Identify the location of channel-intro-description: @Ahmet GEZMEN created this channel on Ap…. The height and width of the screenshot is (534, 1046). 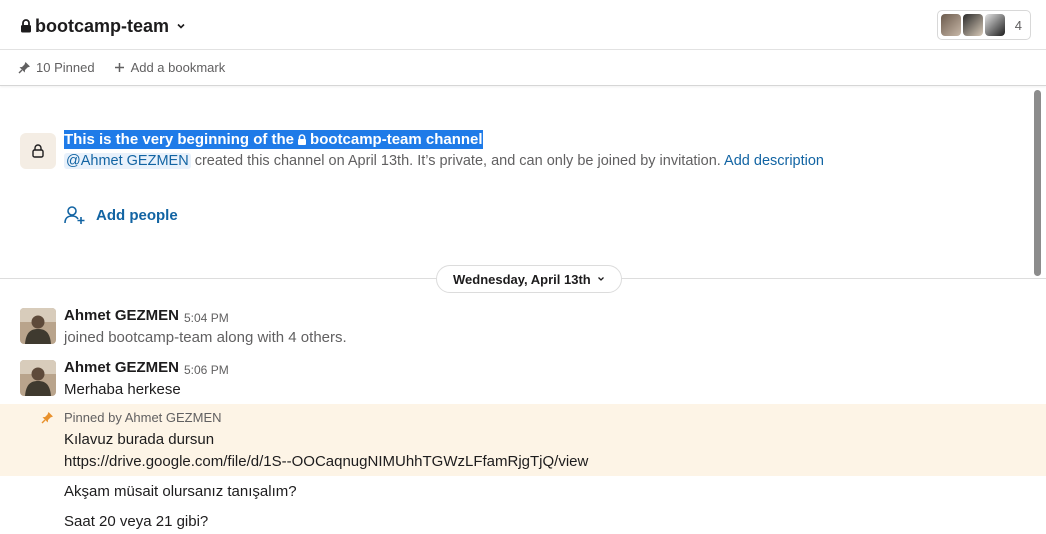
(444, 161).